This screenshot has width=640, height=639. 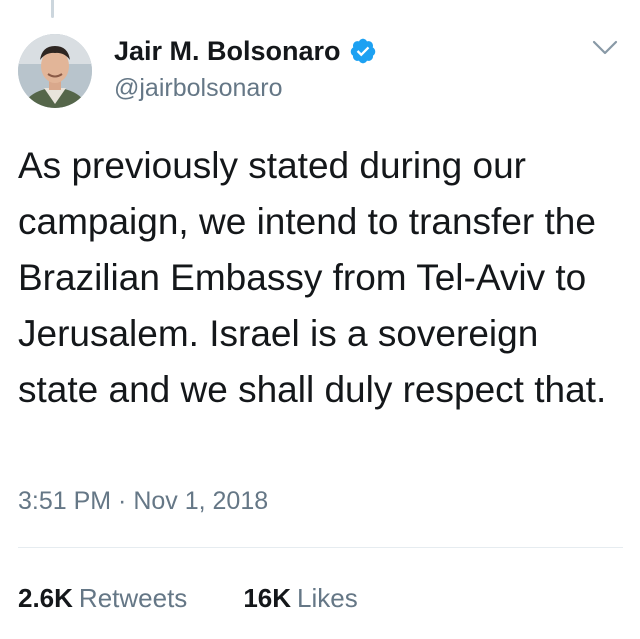 What do you see at coordinates (45, 598) in the screenshot?
I see `retweets-count: 2.6K` at bounding box center [45, 598].